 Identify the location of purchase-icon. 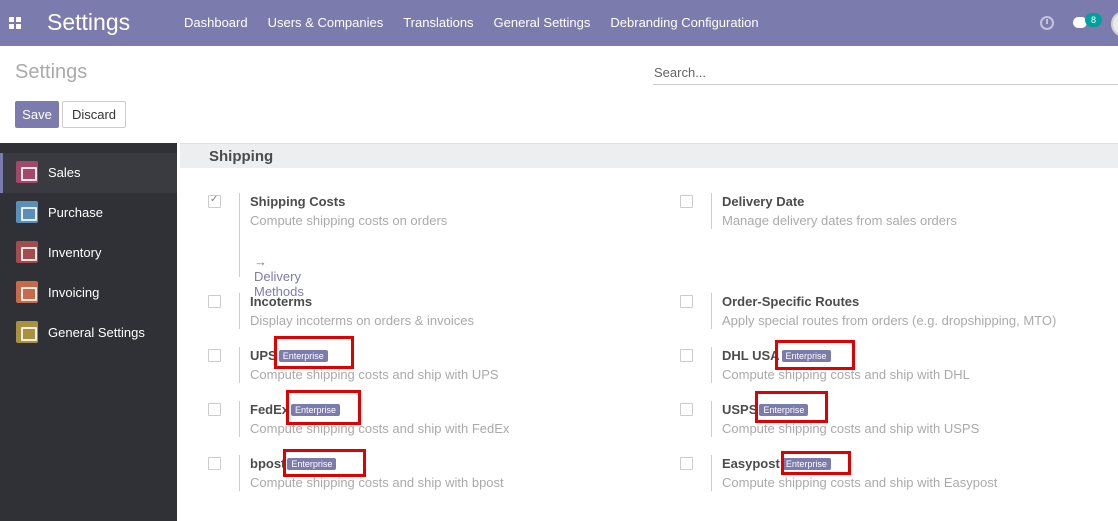
(27, 212).